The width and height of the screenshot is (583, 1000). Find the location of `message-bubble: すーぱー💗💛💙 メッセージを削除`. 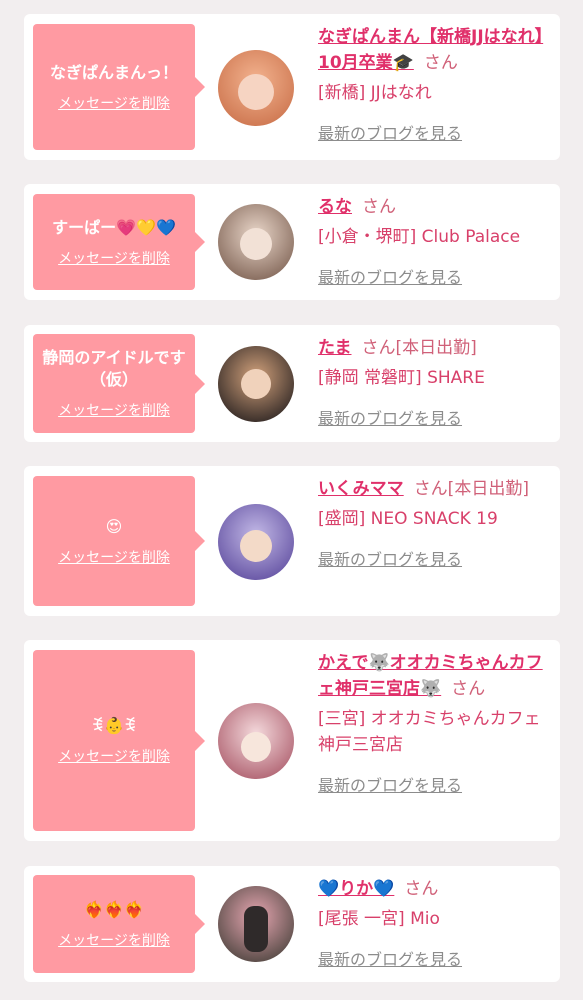

message-bubble: すーぱー💗💛💙 メッセージを削除 is located at coordinates (119, 242).